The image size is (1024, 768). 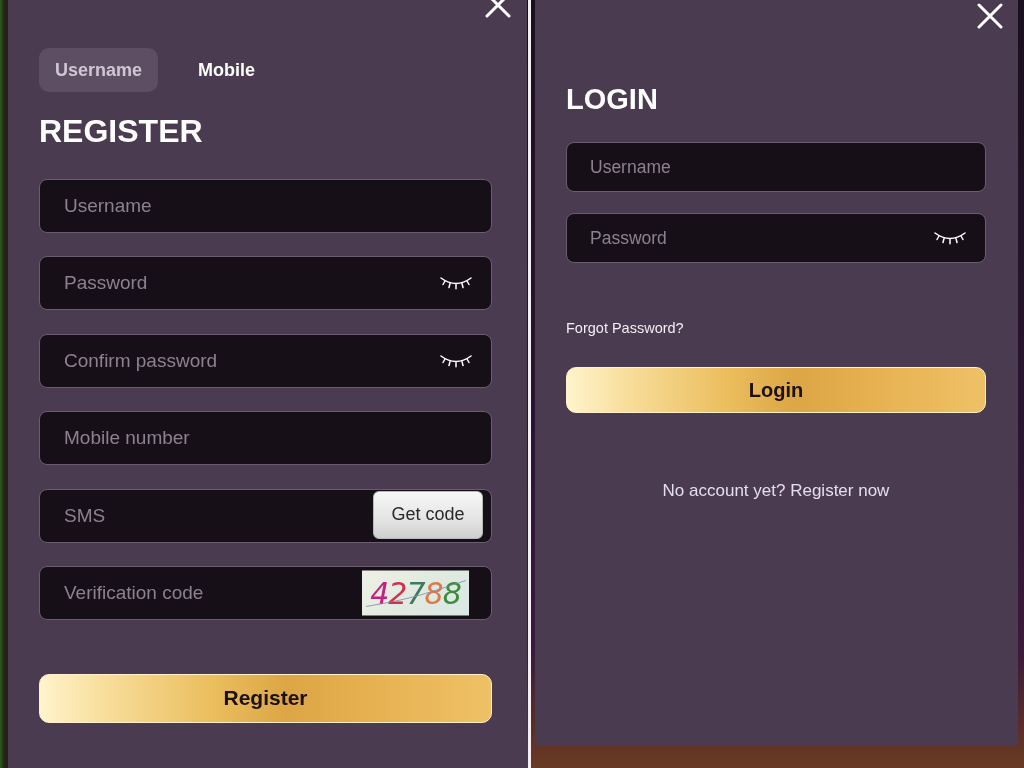 What do you see at coordinates (99, 70) in the screenshot?
I see `tab: Username` at bounding box center [99, 70].